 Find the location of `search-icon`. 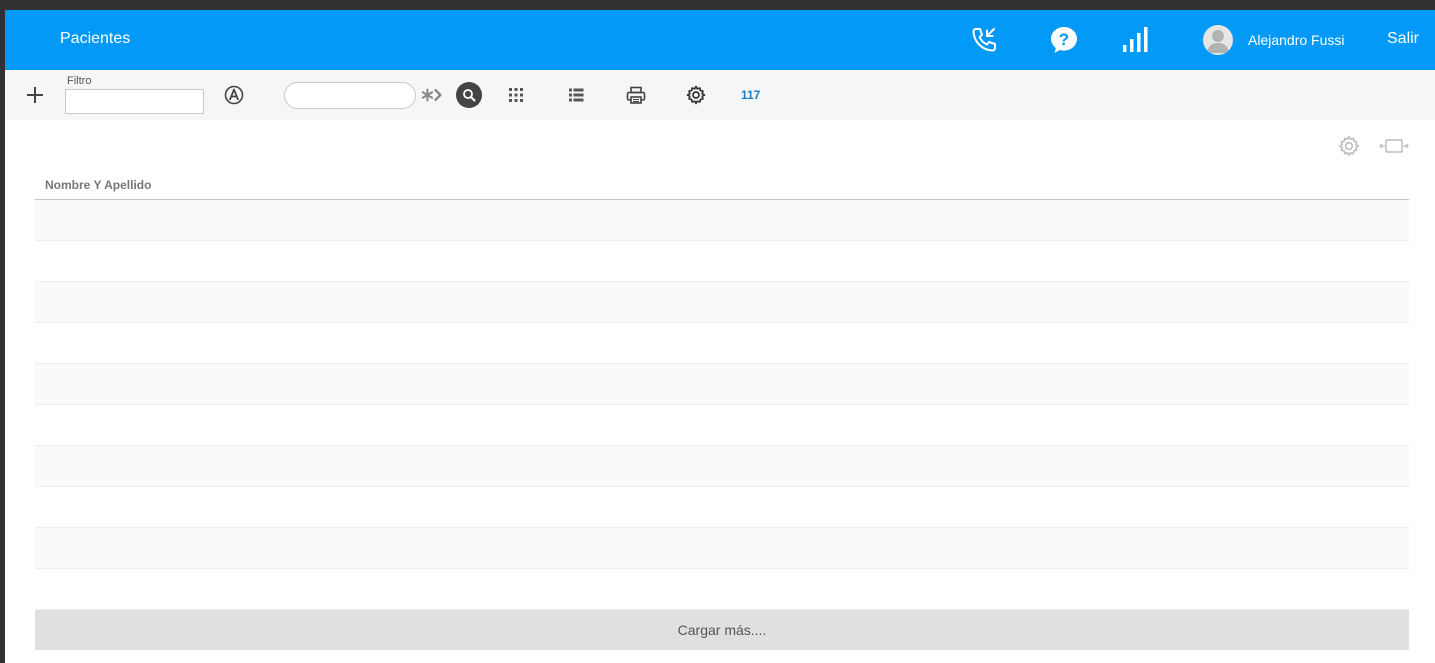

search-icon is located at coordinates (469, 95).